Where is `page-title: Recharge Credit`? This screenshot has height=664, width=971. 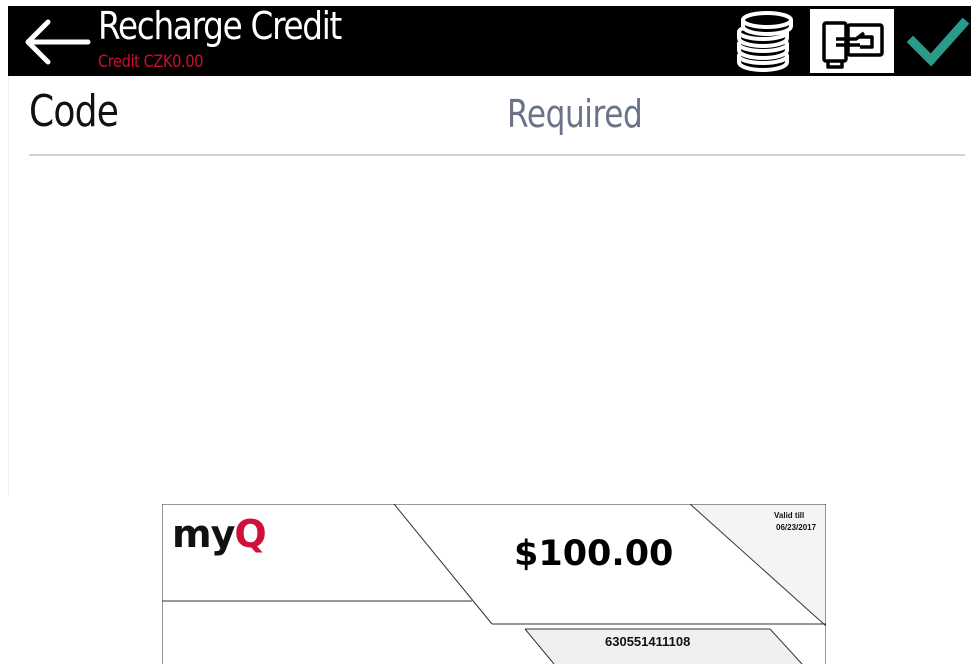 page-title: Recharge Credit is located at coordinates (220, 26).